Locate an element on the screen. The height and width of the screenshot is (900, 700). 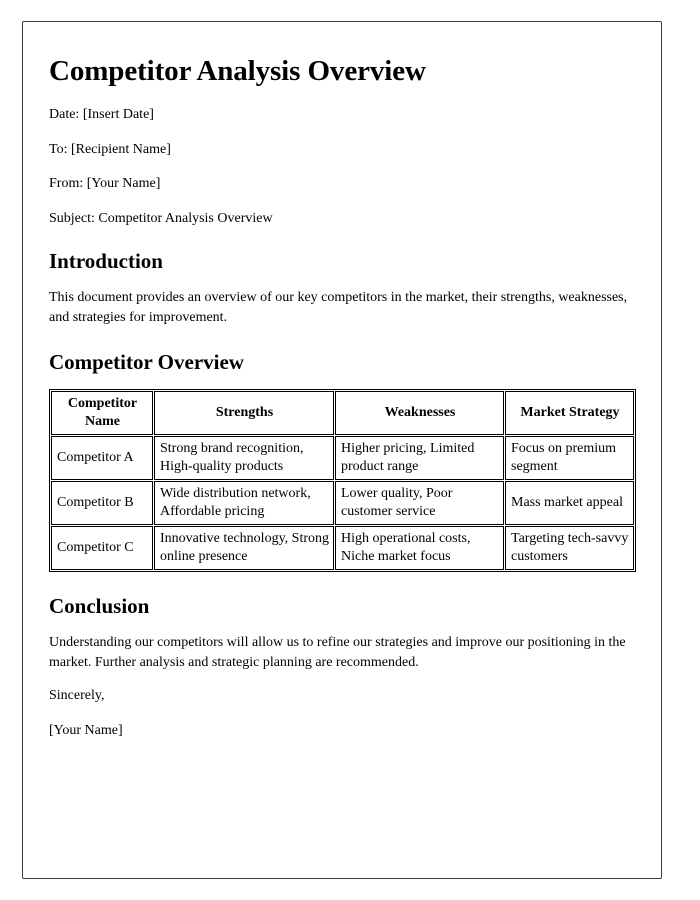
signature-name: [Your Name] is located at coordinates (86, 730).